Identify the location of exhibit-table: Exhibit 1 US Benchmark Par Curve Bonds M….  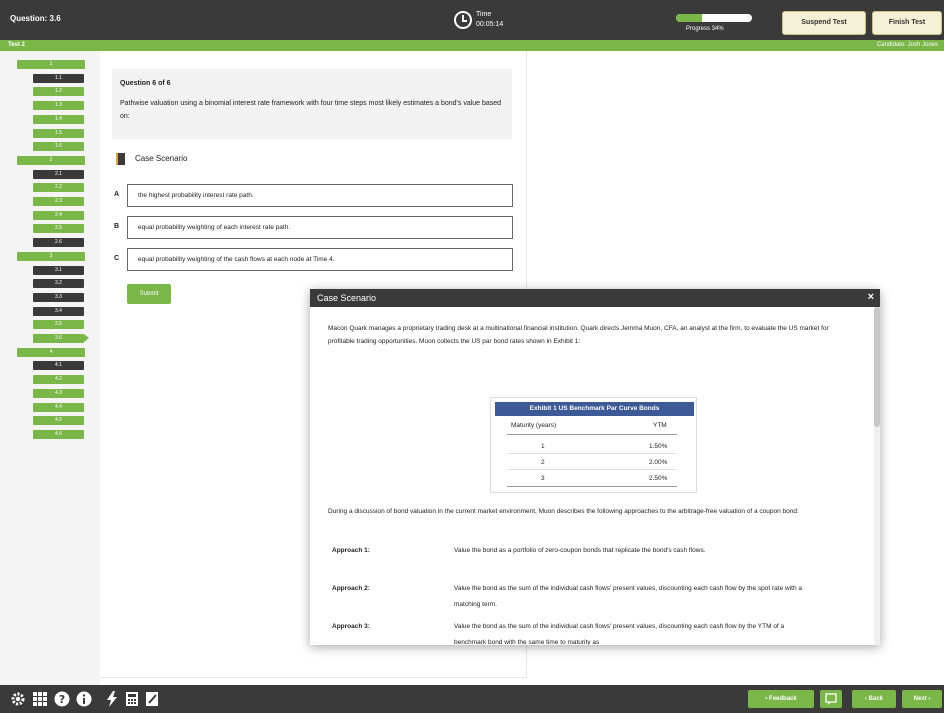
(593, 445).